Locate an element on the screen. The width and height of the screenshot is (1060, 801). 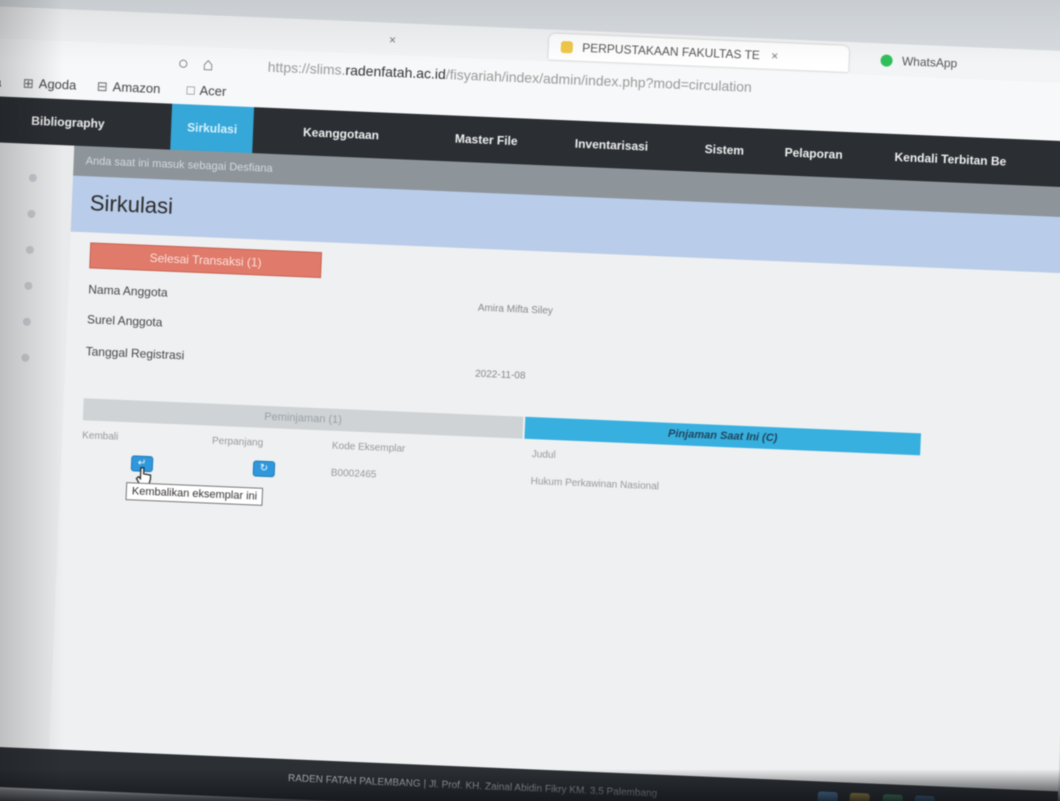
extend-button: ↻ is located at coordinates (264, 469).